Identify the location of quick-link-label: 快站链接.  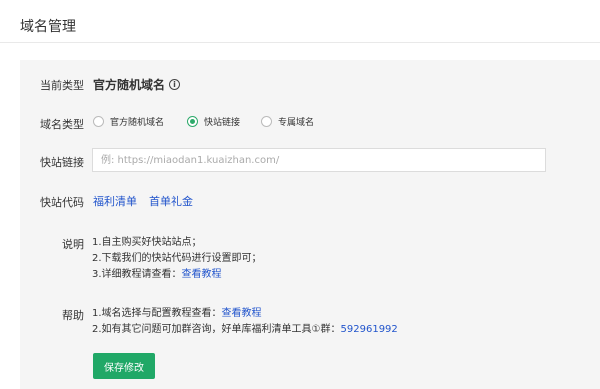
(62, 162).